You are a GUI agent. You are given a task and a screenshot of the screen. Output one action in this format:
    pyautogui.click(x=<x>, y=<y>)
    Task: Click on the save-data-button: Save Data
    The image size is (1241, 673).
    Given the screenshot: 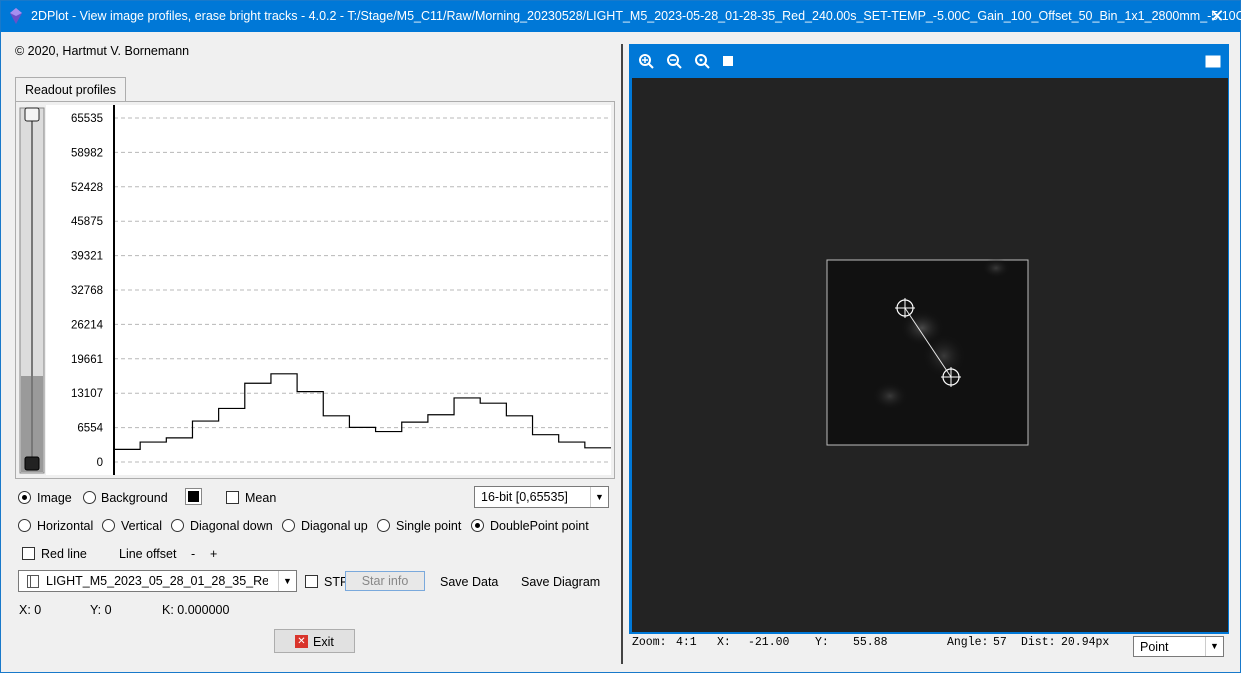 What is the action you would take?
    pyautogui.click(x=469, y=582)
    